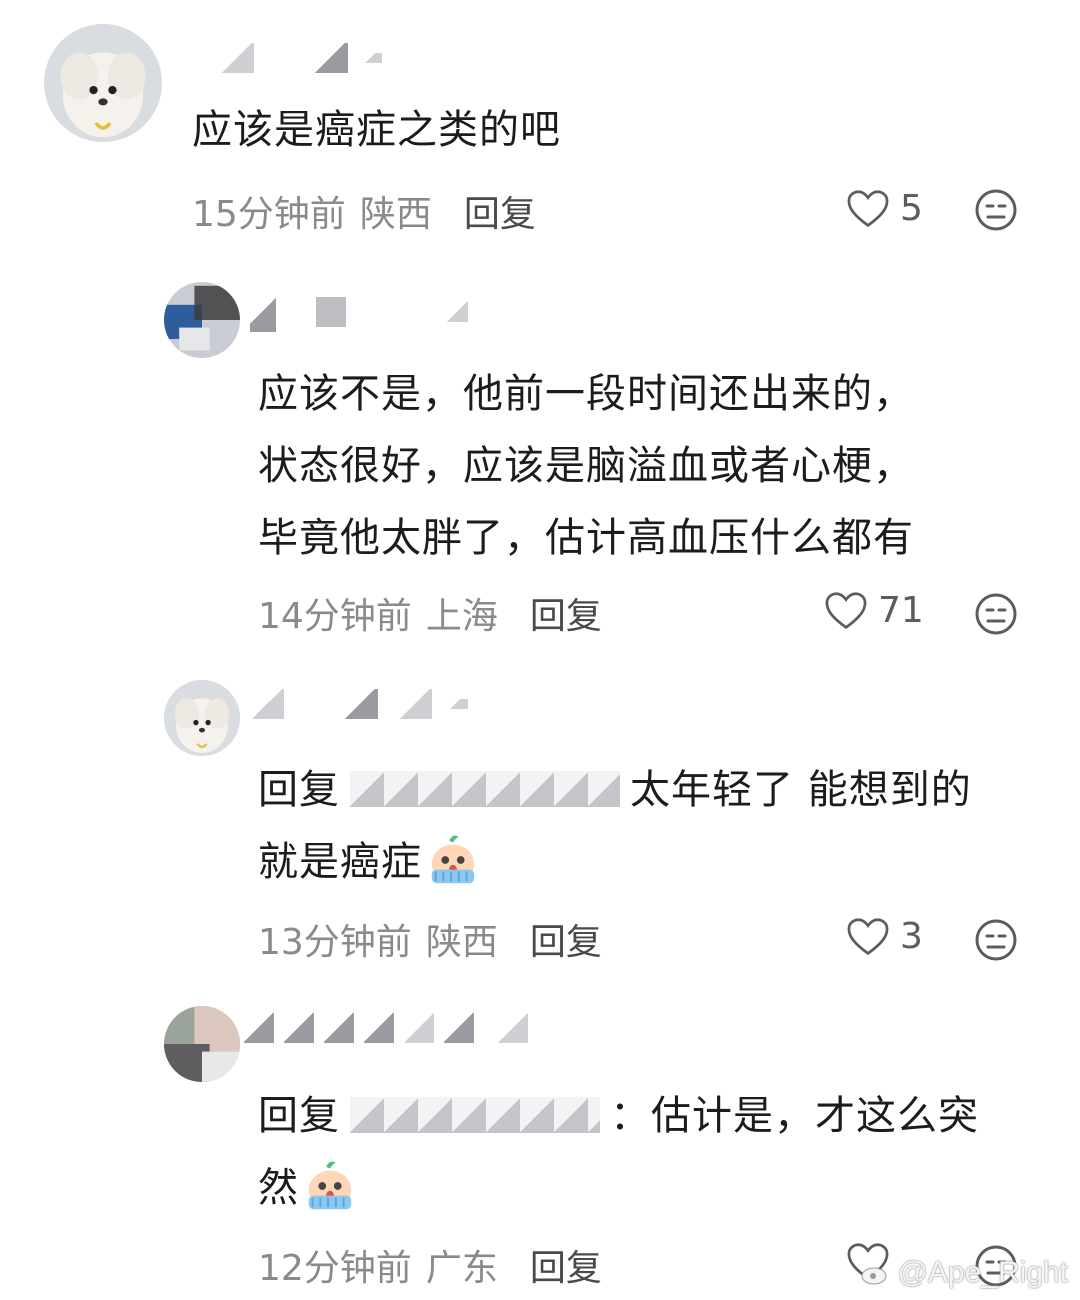 Image resolution: width=1080 pixels, height=1300 pixels. I want to click on comment-line: 然, so click(618, 1188).